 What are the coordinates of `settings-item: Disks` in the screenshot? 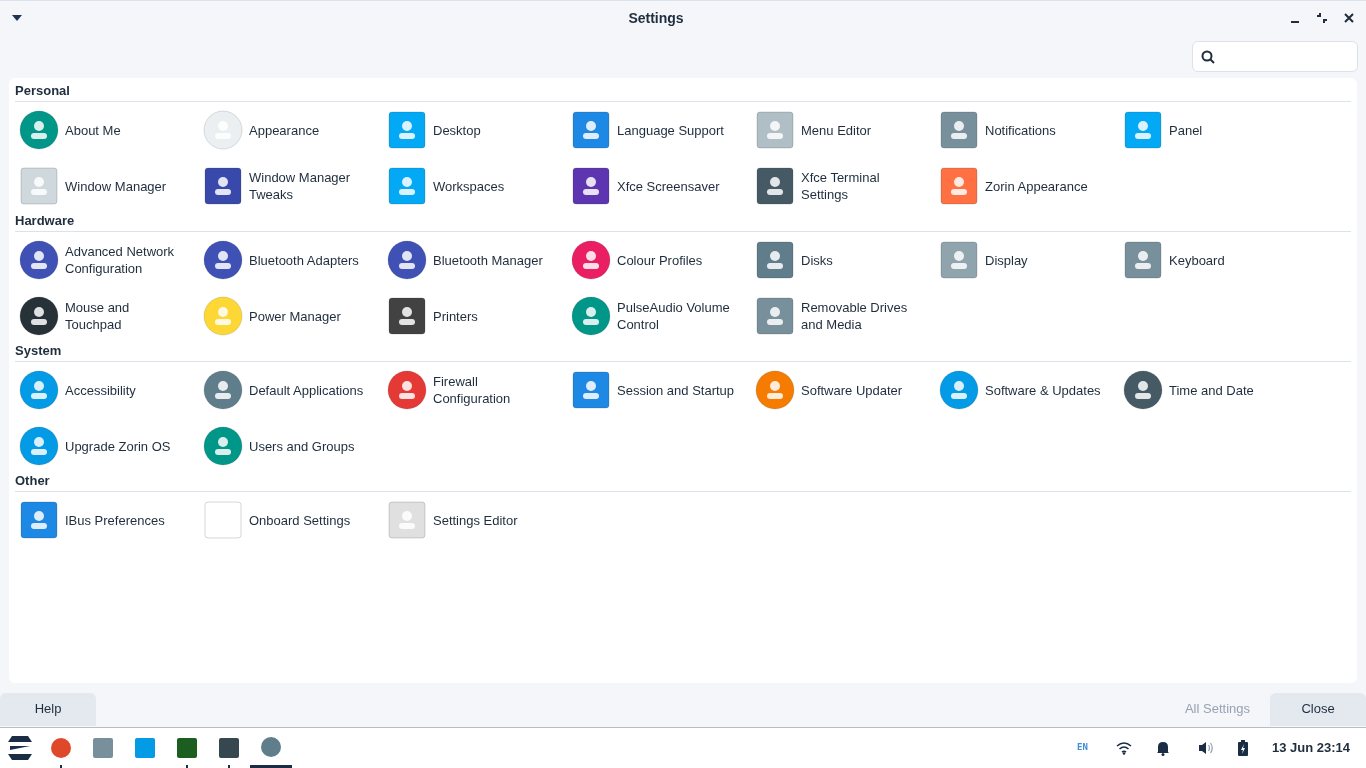 It's located at (843, 260).